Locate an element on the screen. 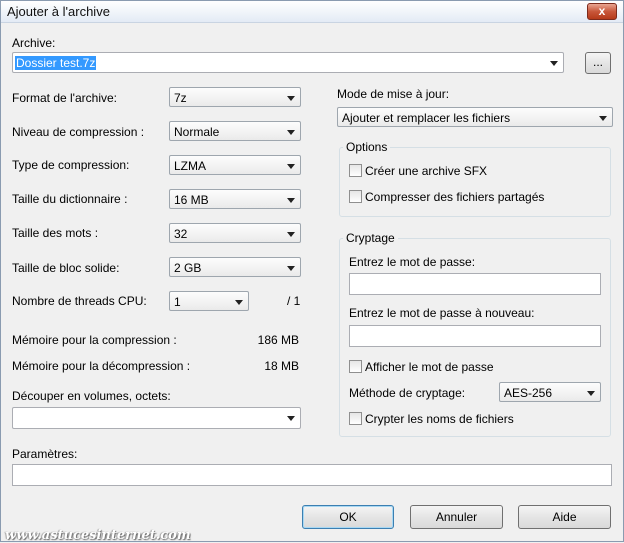 This screenshot has height=543, width=624. encryption-title: Cryptage is located at coordinates (370, 238).